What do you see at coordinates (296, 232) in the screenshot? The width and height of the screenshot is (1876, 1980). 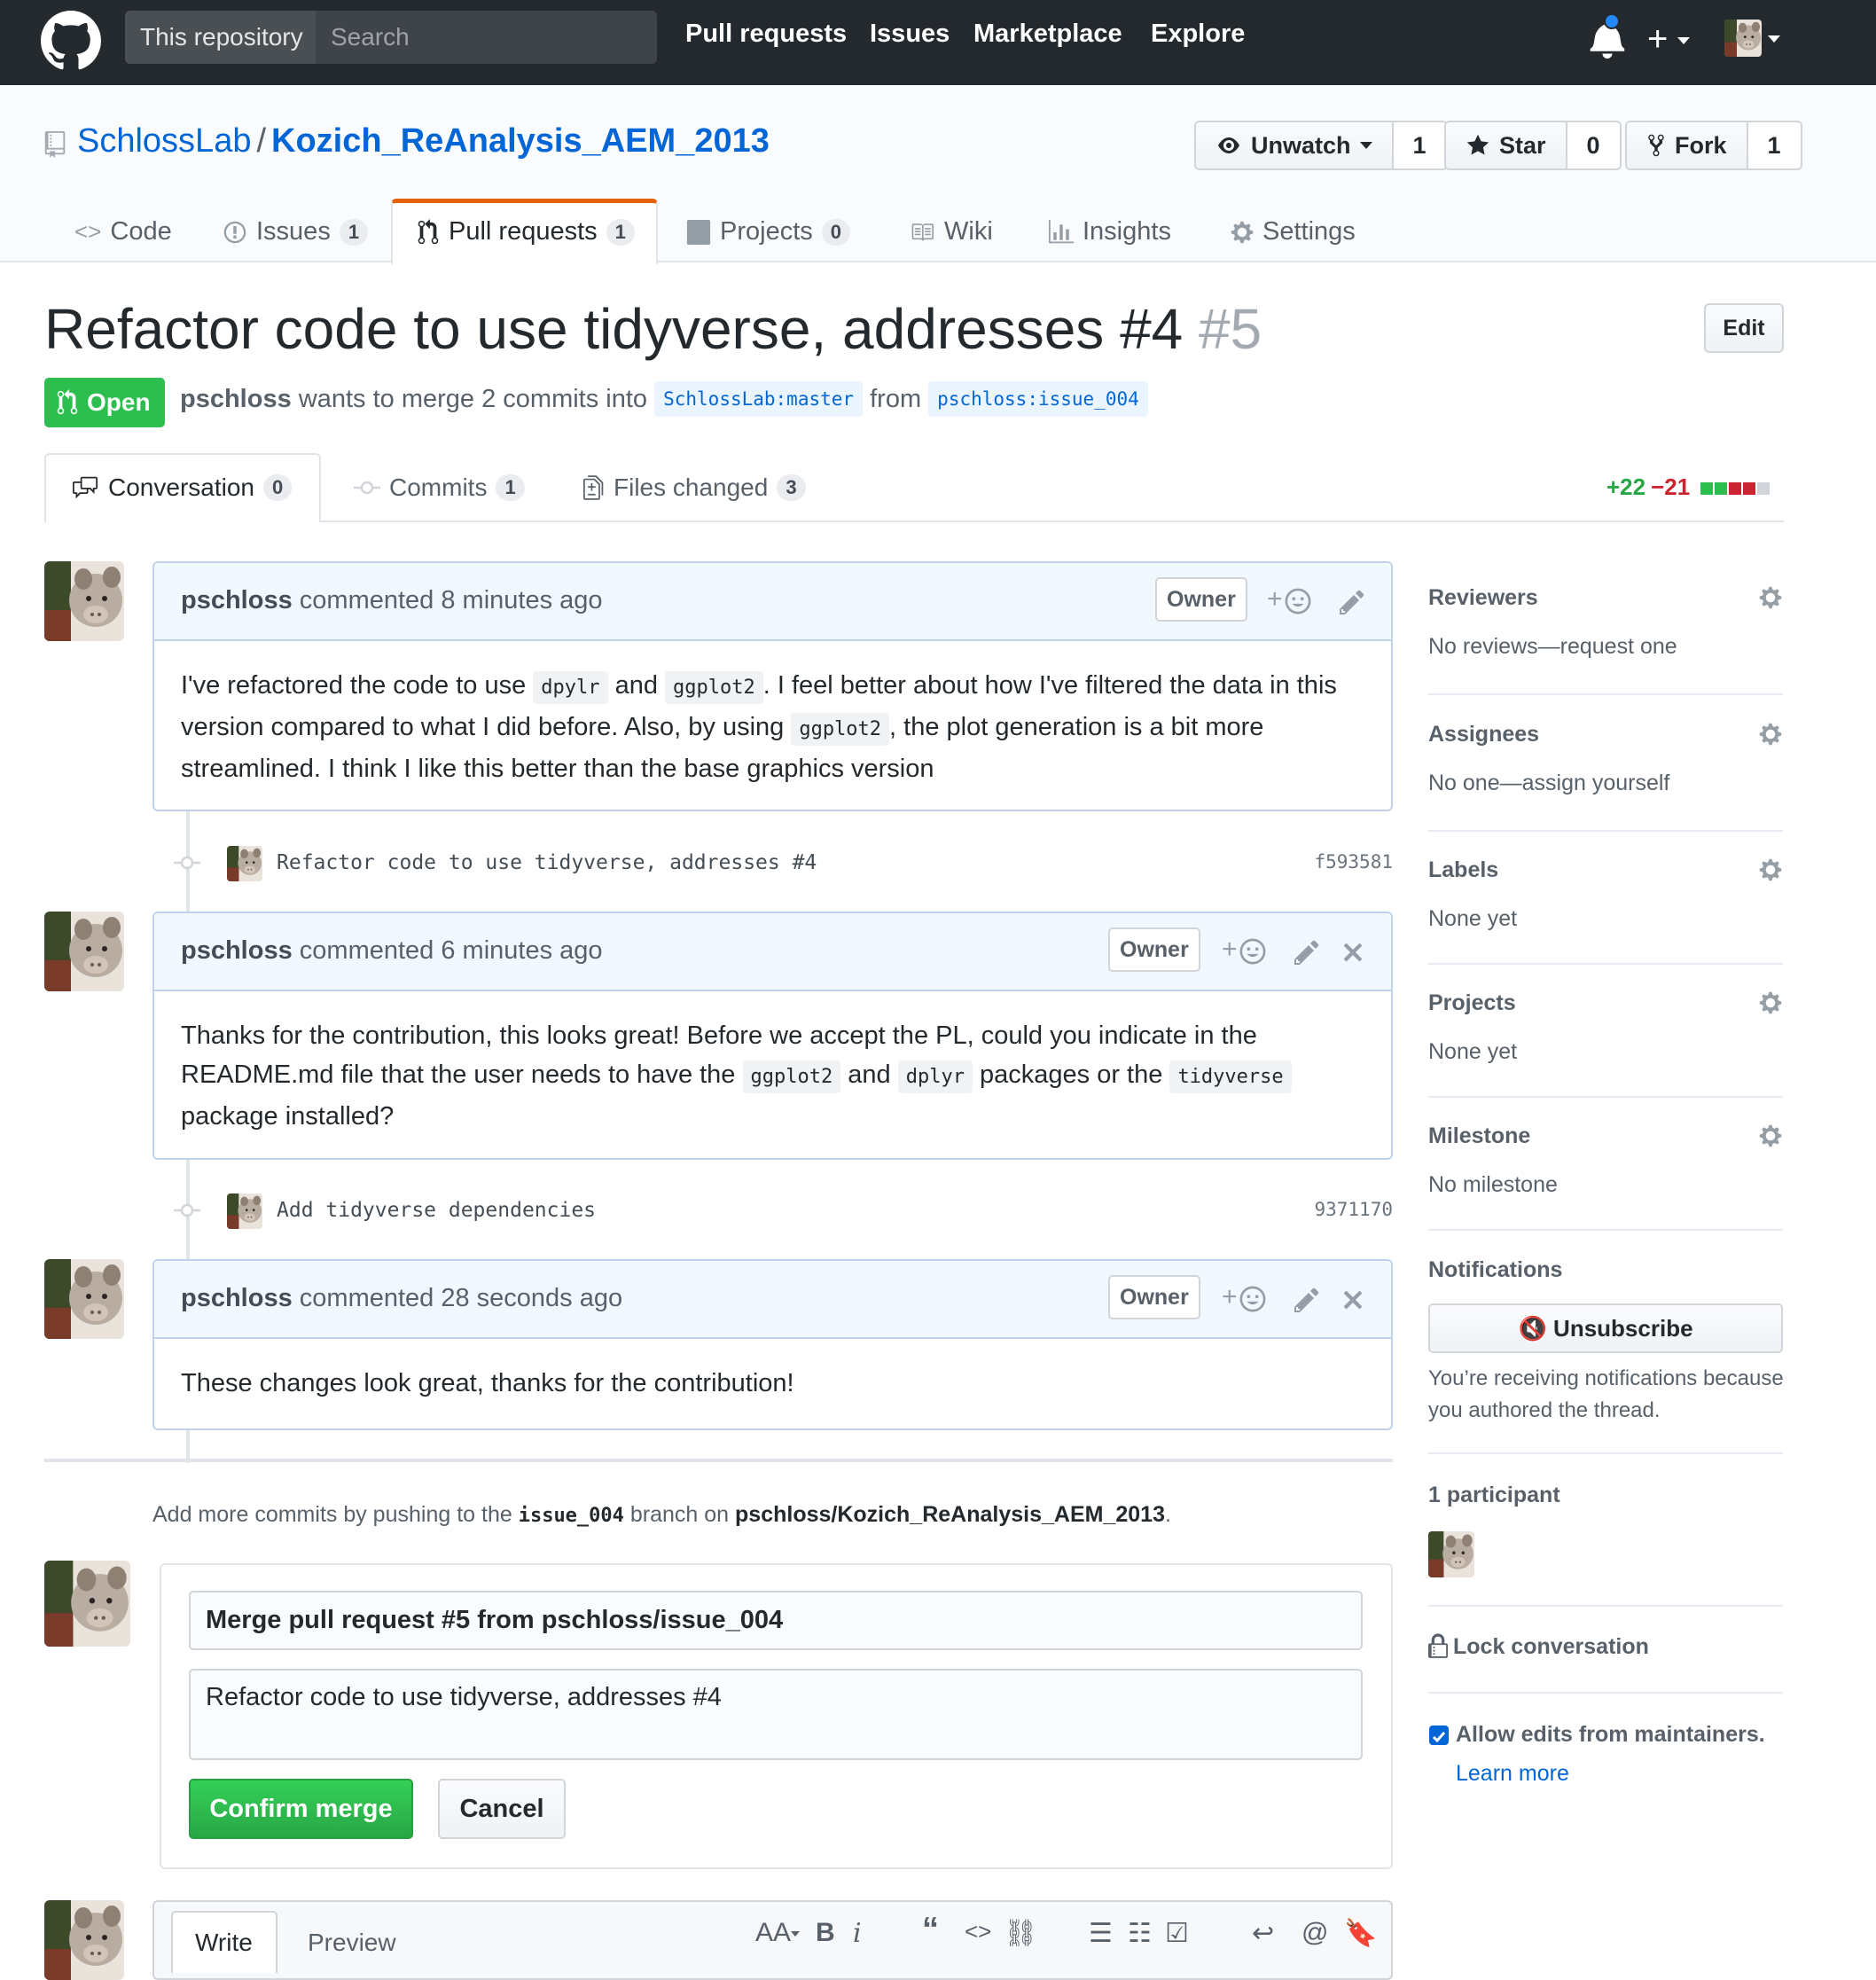 I see `reponav-issues: Issues 1` at bounding box center [296, 232].